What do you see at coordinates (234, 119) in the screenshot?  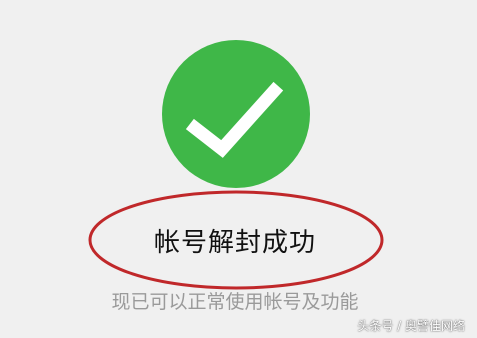 I see `checkmark-icon` at bounding box center [234, 119].